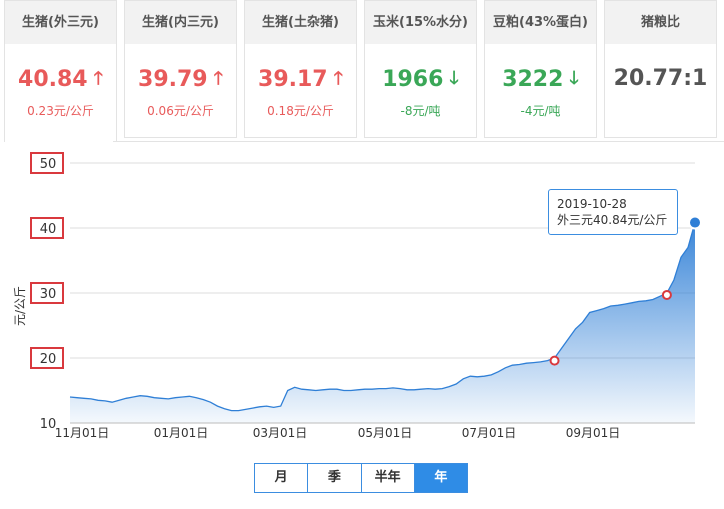 This screenshot has height=509, width=724. I want to click on y-tick-label: 20, so click(48, 359).